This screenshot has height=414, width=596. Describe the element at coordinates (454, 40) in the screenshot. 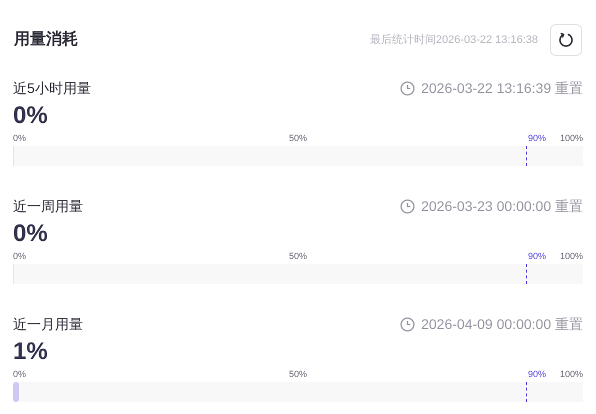

I see `last-updated: 最后统计时间2026-03-22 13:16:38` at that location.